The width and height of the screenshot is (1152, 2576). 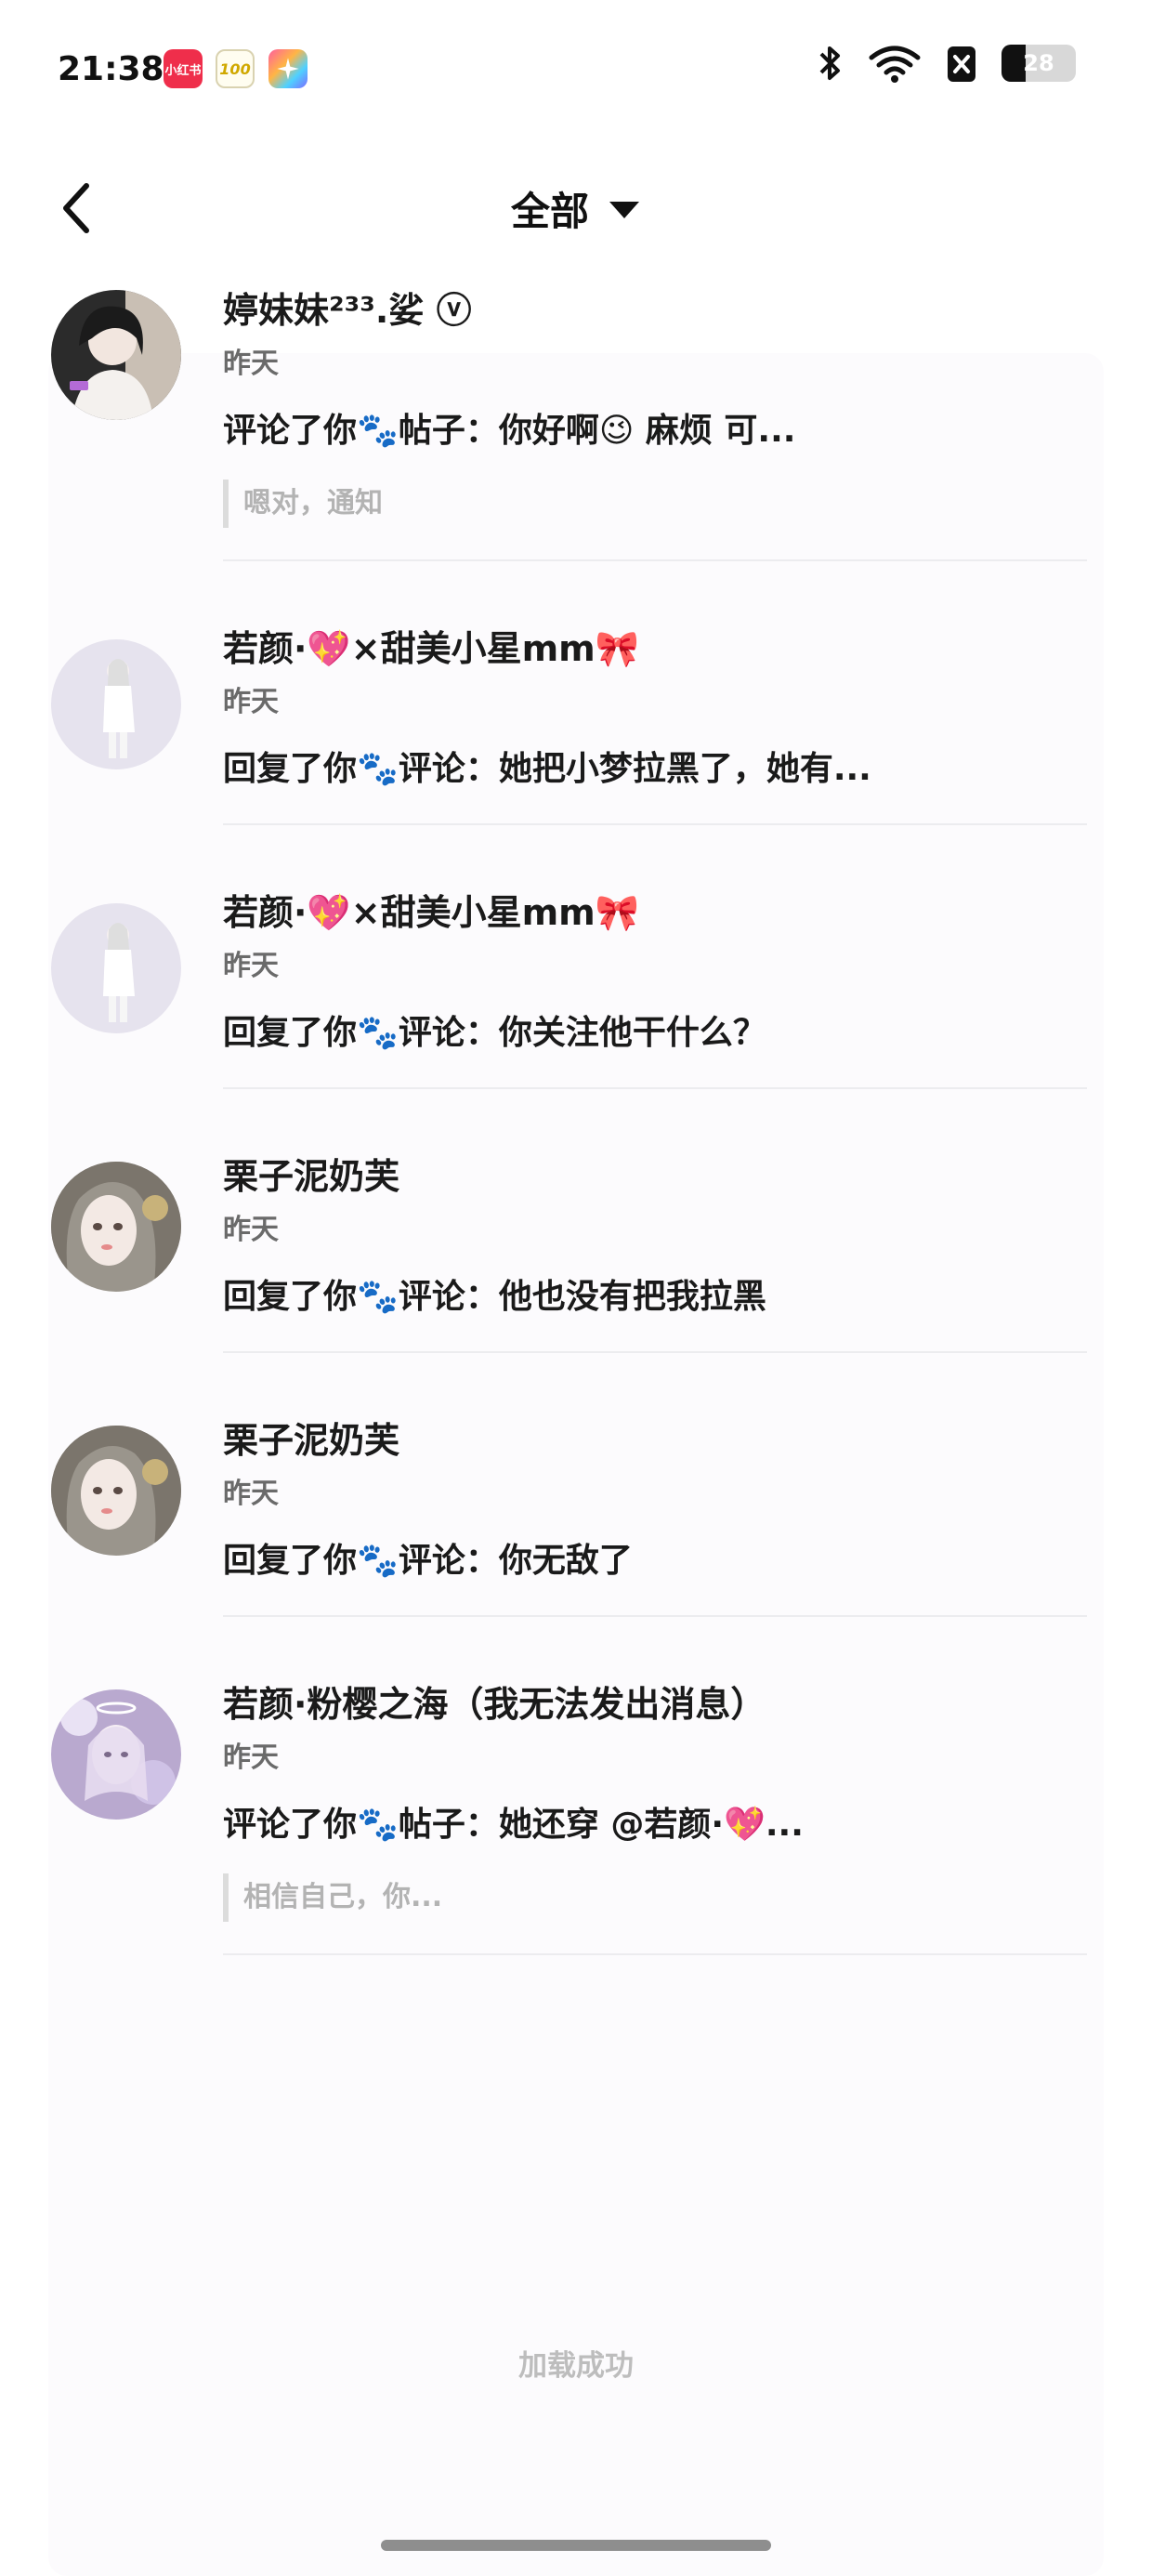 What do you see at coordinates (624, 209) in the screenshot?
I see `caret-down-icon` at bounding box center [624, 209].